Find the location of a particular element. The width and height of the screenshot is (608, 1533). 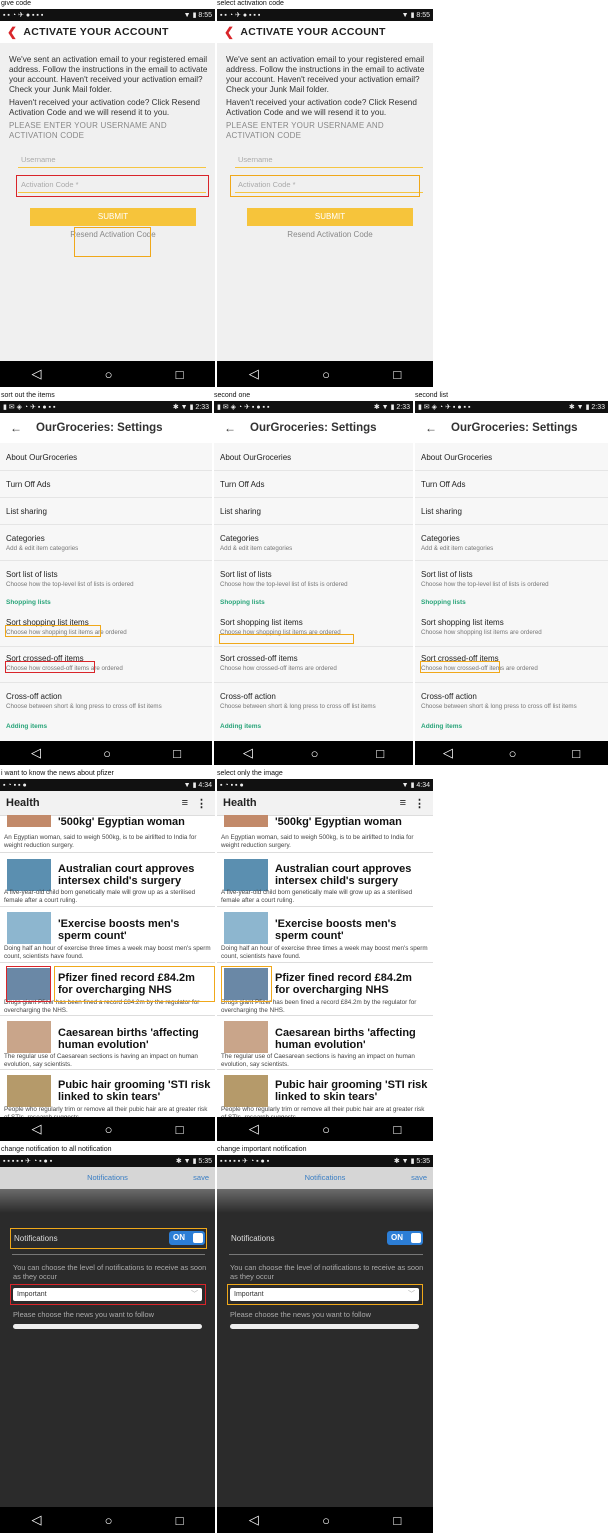

resend-code-link: Resend Activation Code is located at coordinates (330, 234).